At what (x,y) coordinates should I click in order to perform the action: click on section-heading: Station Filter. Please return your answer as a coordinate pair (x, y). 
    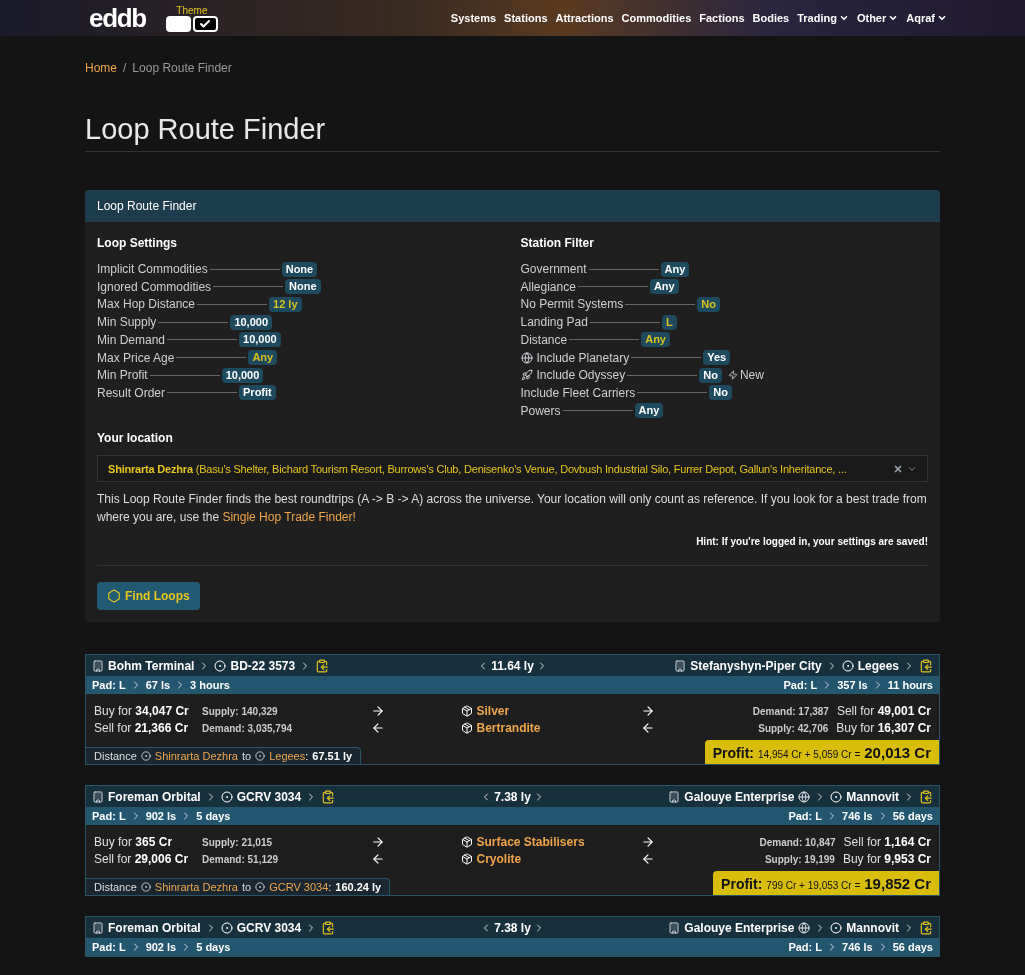
    Looking at the image, I should click on (557, 244).